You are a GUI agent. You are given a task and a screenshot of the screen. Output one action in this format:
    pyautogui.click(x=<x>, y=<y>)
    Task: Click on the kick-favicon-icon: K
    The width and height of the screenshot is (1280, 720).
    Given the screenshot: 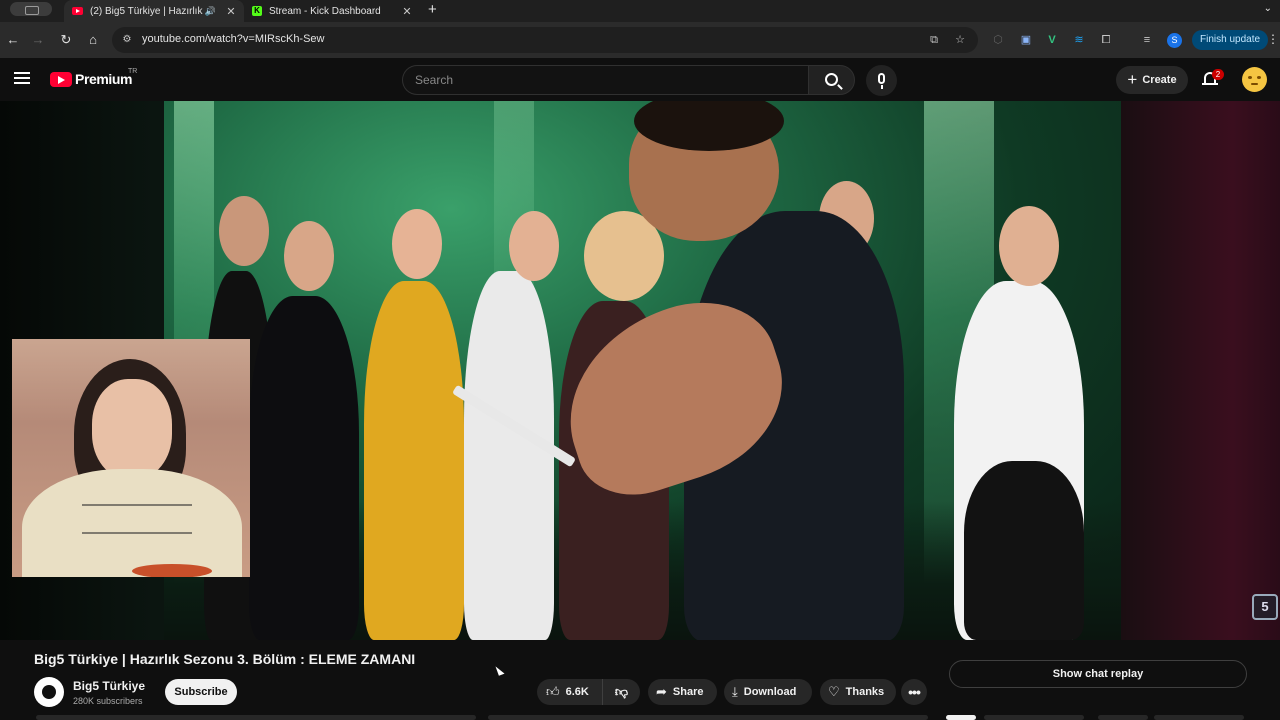 What is the action you would take?
    pyautogui.click(x=257, y=11)
    